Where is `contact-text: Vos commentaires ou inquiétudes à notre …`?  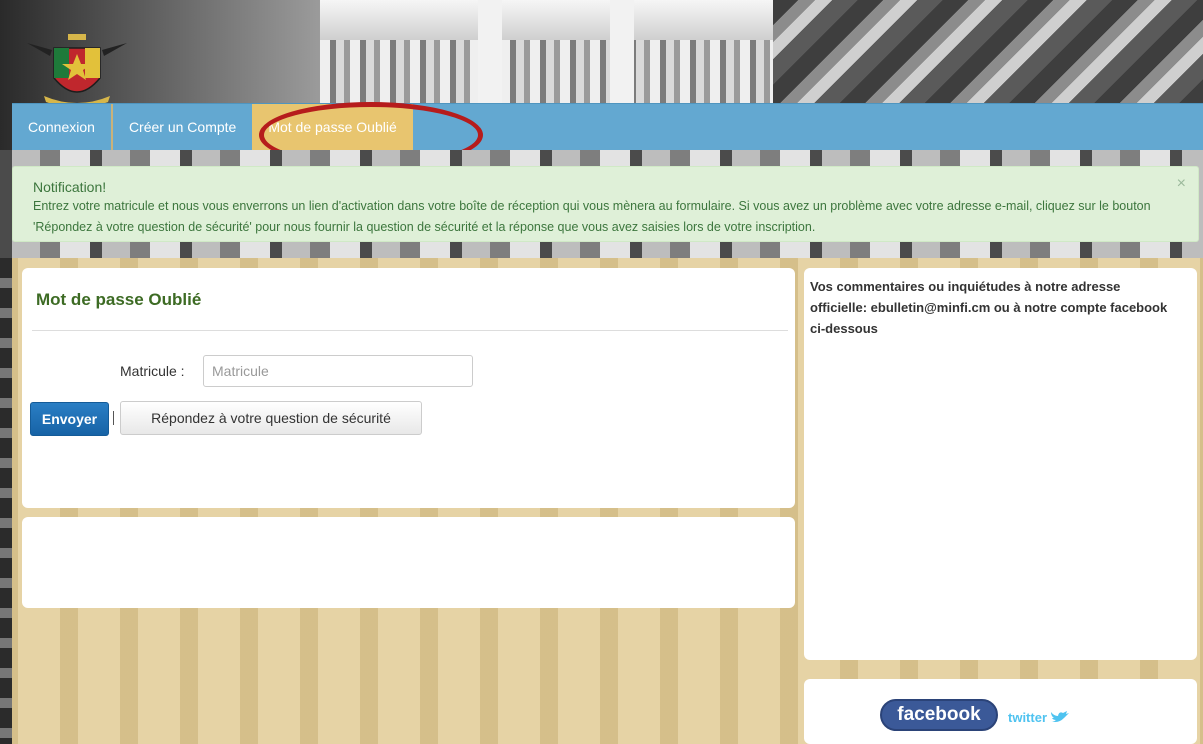 contact-text: Vos commentaires ou inquiétudes à notre … is located at coordinates (989, 307).